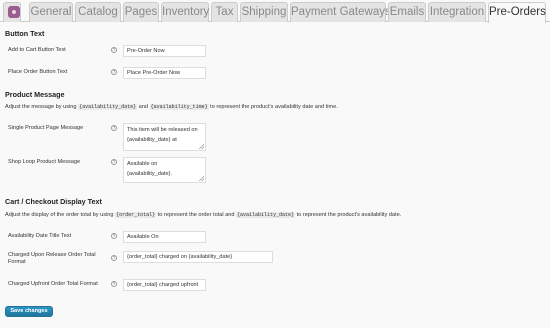  What do you see at coordinates (53, 284) in the screenshot?
I see `charged-upfront-label: Charged Upfront Order Total Format` at bounding box center [53, 284].